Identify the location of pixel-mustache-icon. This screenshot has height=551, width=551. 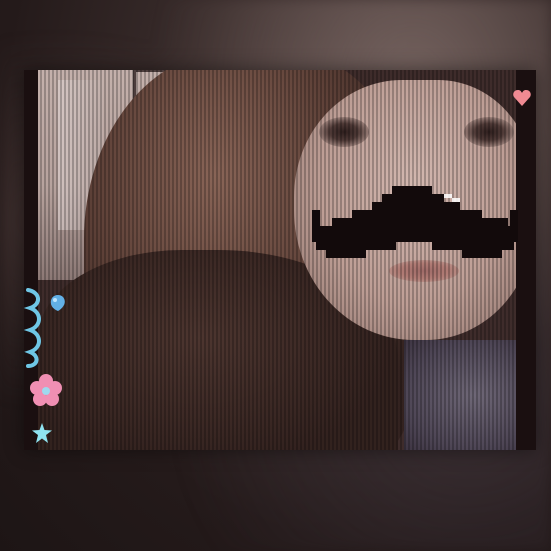
(415, 223).